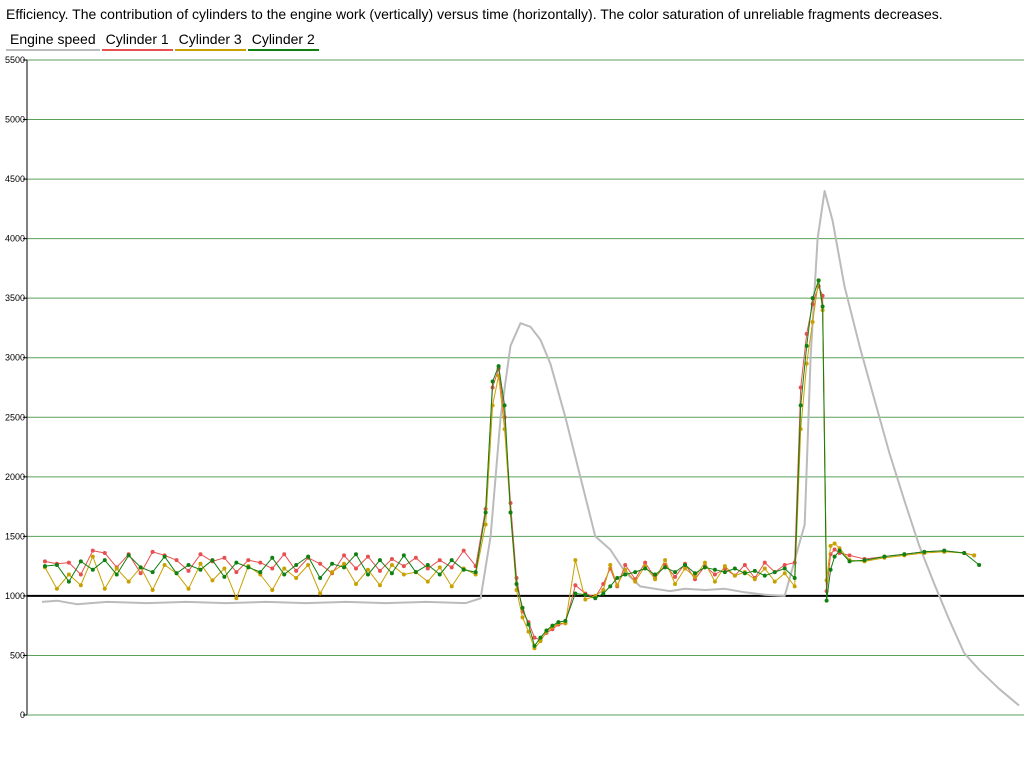  What do you see at coordinates (22, 715) in the screenshot?
I see `y-tick-label: 0` at bounding box center [22, 715].